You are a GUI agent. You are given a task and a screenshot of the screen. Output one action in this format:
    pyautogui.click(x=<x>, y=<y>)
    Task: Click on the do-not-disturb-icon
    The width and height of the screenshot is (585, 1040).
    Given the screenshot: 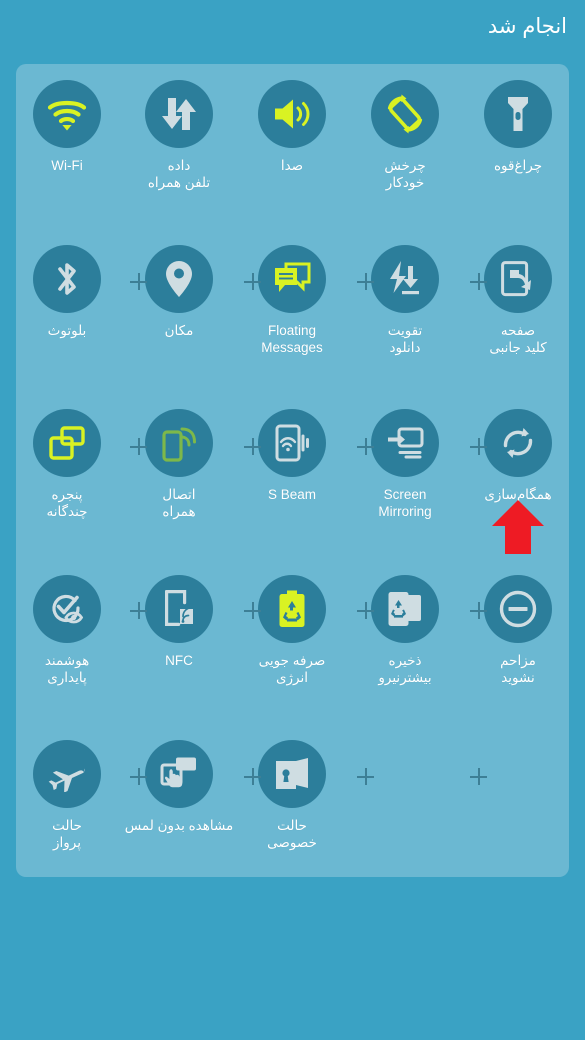 What is the action you would take?
    pyautogui.click(x=518, y=609)
    